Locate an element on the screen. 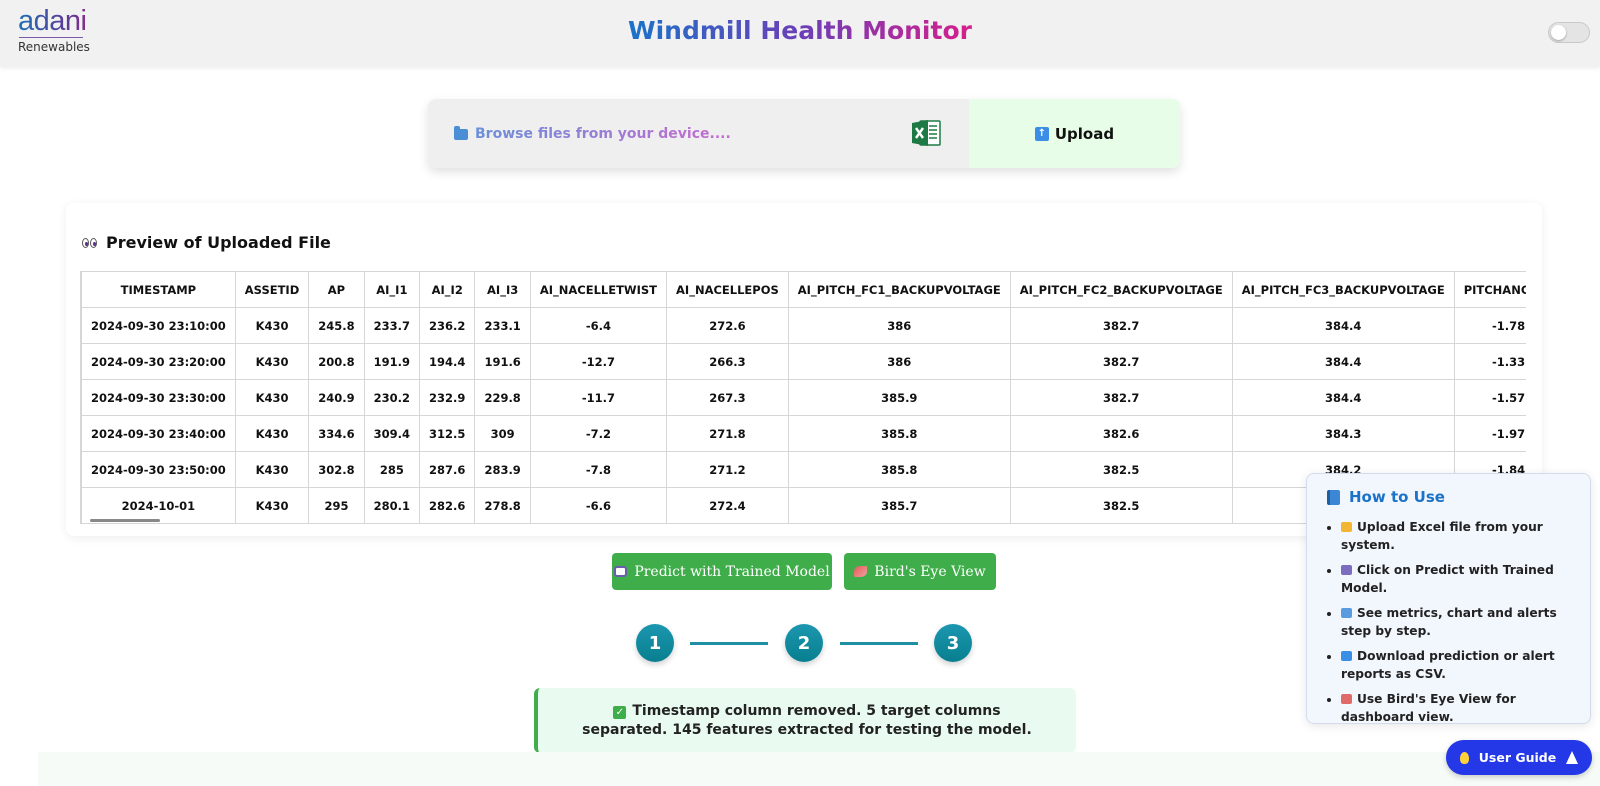  table-cell: -7.2 is located at coordinates (598, 433).